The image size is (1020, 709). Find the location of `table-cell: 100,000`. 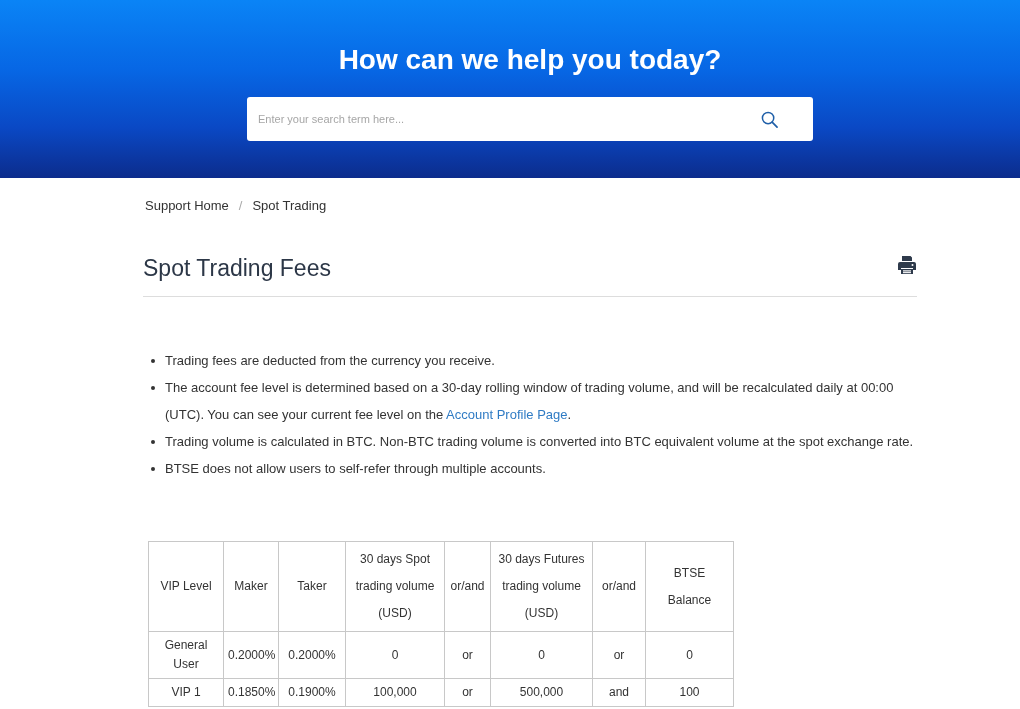

table-cell: 100,000 is located at coordinates (395, 692).